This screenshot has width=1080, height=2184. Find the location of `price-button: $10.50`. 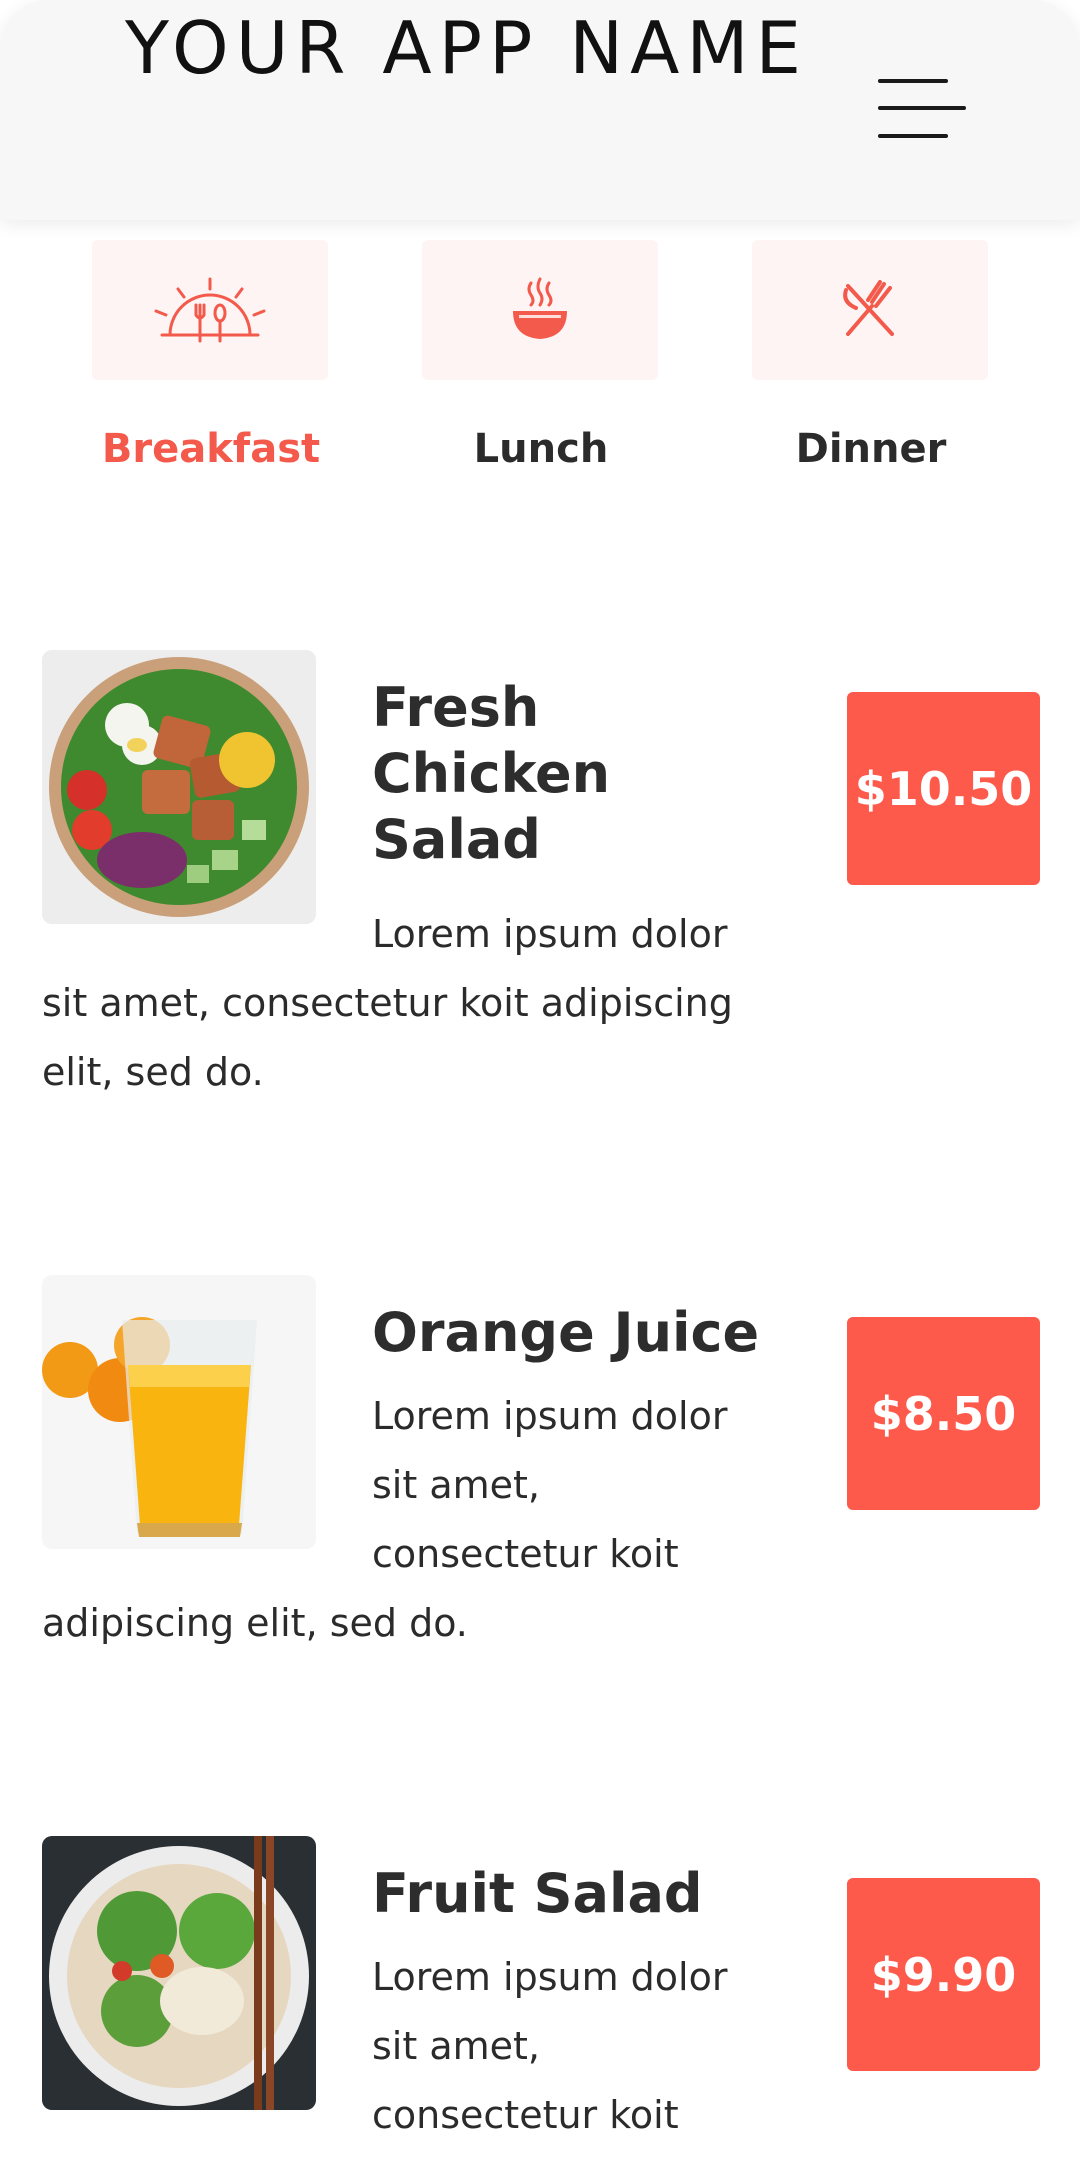

price-button: $10.50 is located at coordinates (943, 788).